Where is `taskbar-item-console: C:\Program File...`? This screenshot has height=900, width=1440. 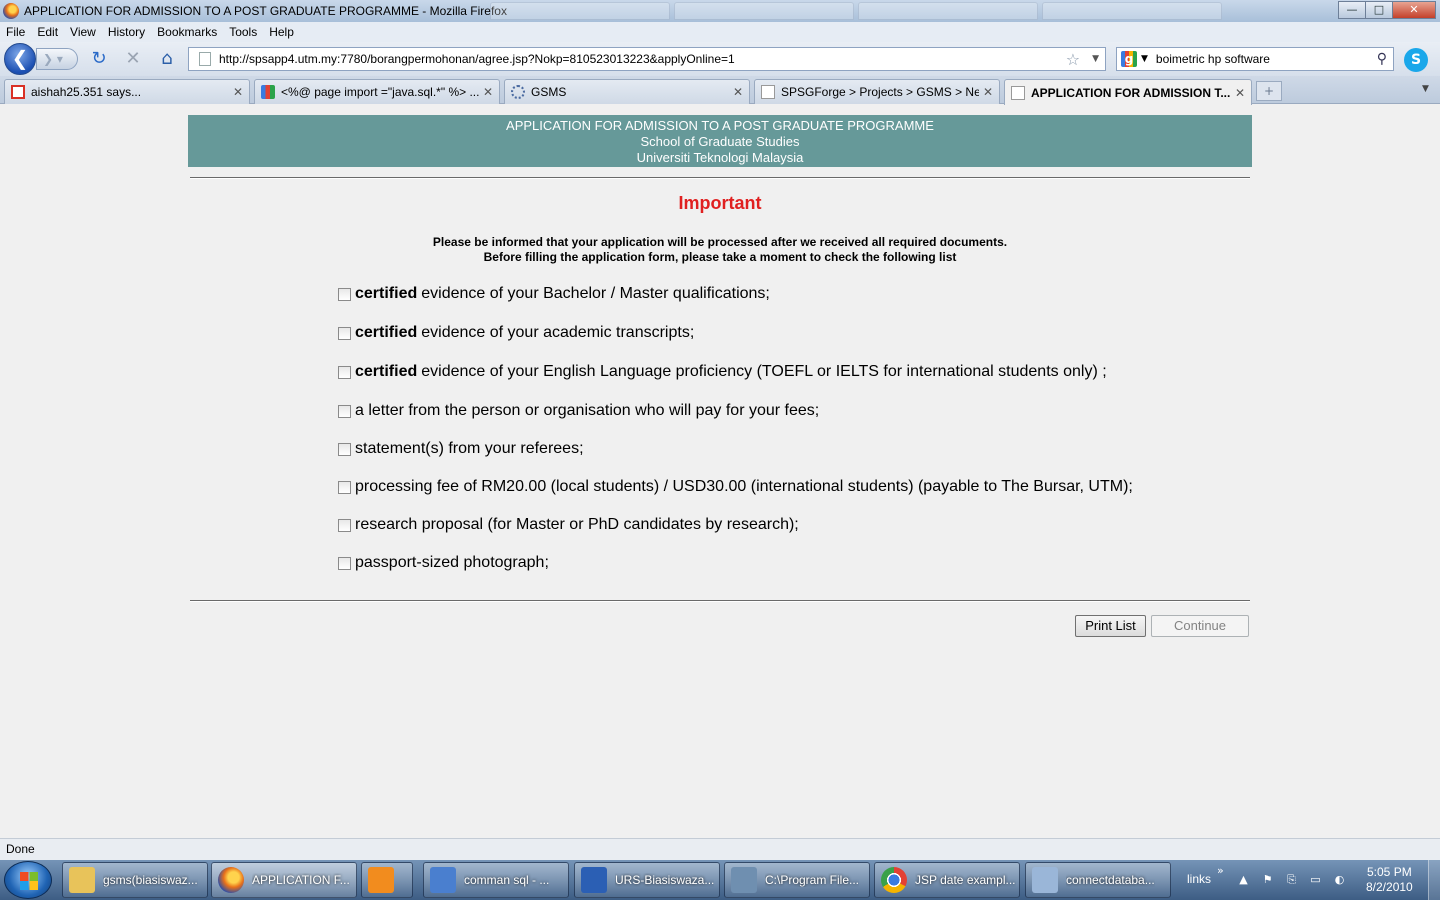
taskbar-item-console: C:\Program File... is located at coordinates (797, 880).